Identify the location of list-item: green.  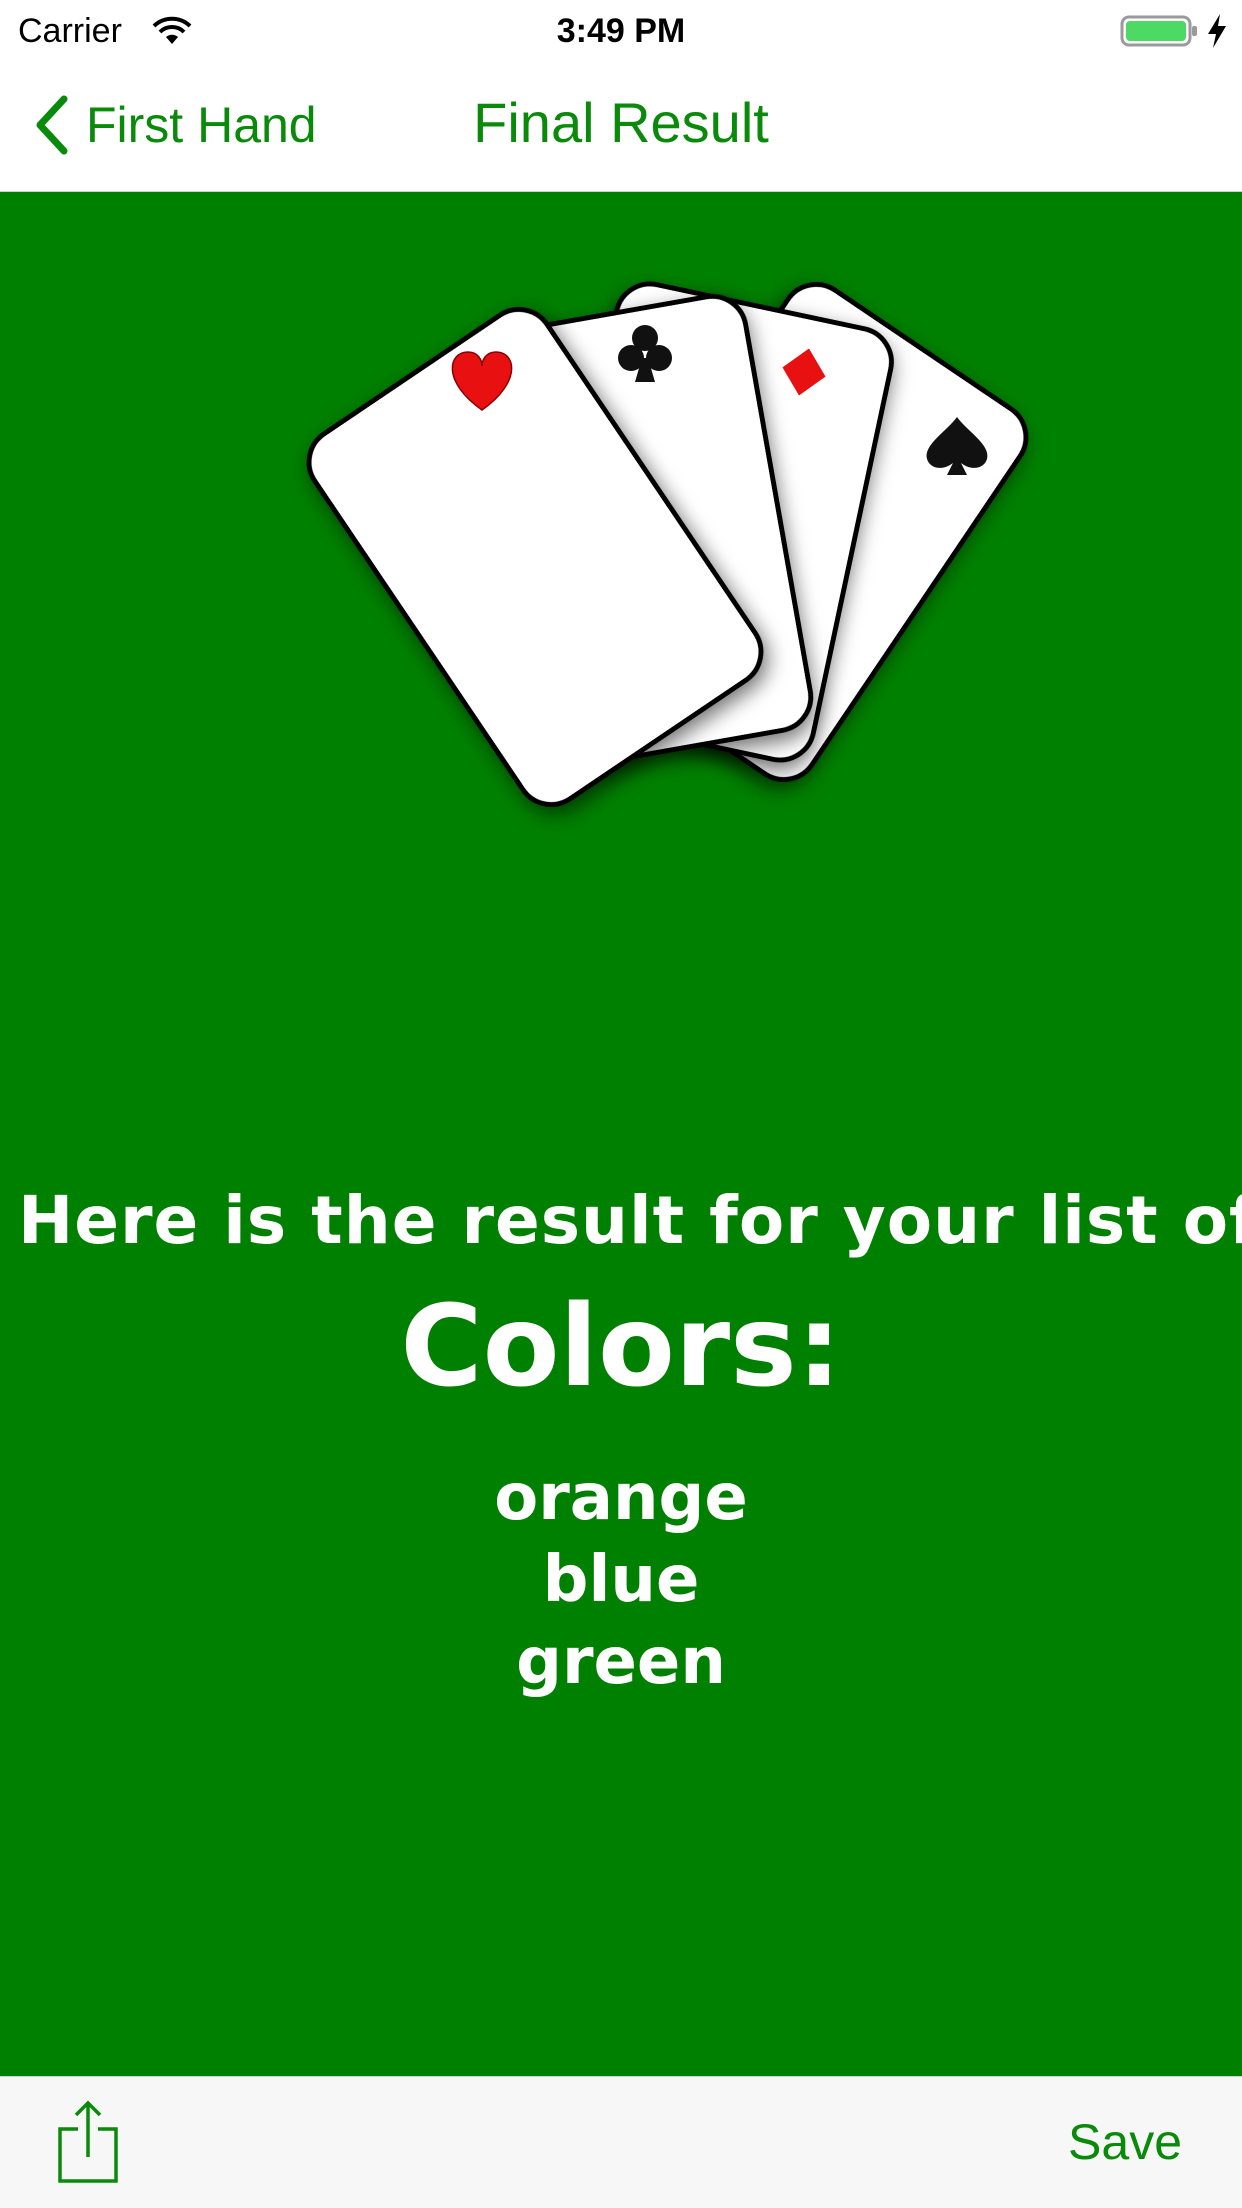
(621, 1662).